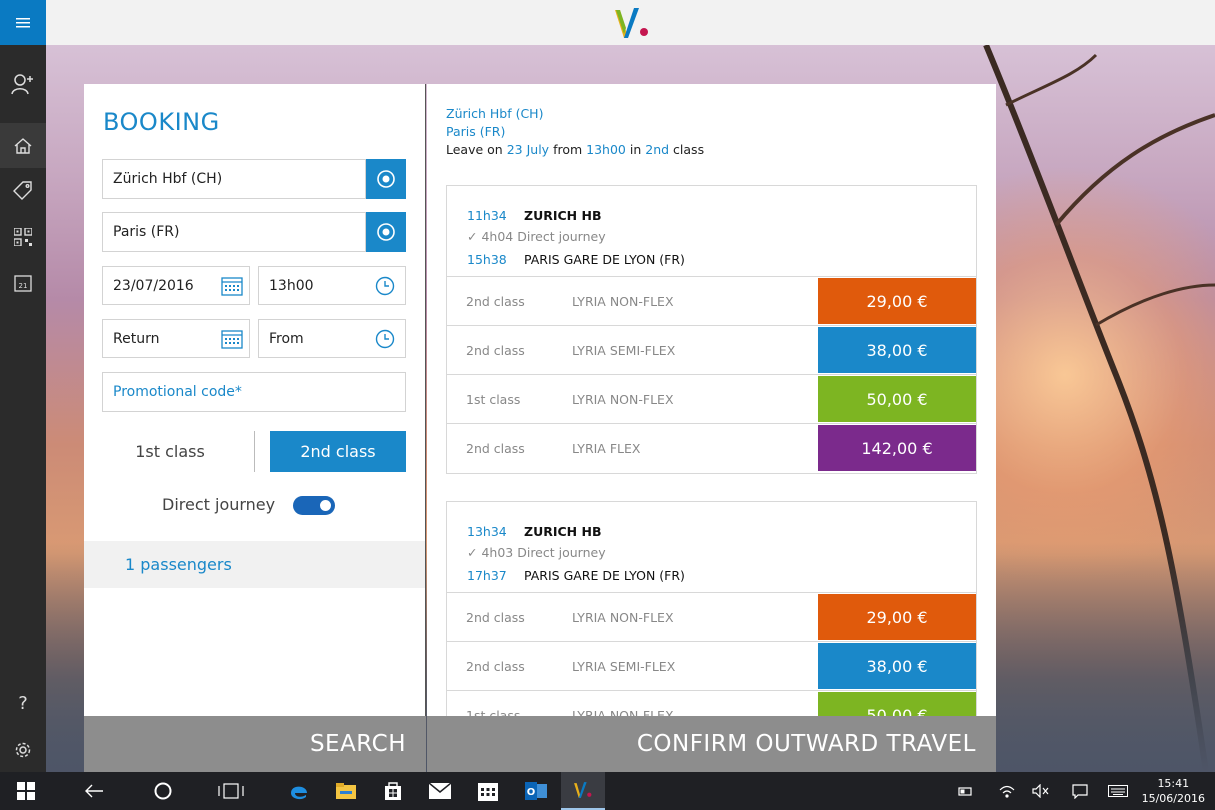 Image resolution: width=1215 pixels, height=810 pixels. Describe the element at coordinates (966, 791) in the screenshot. I see `battery-icon` at that location.